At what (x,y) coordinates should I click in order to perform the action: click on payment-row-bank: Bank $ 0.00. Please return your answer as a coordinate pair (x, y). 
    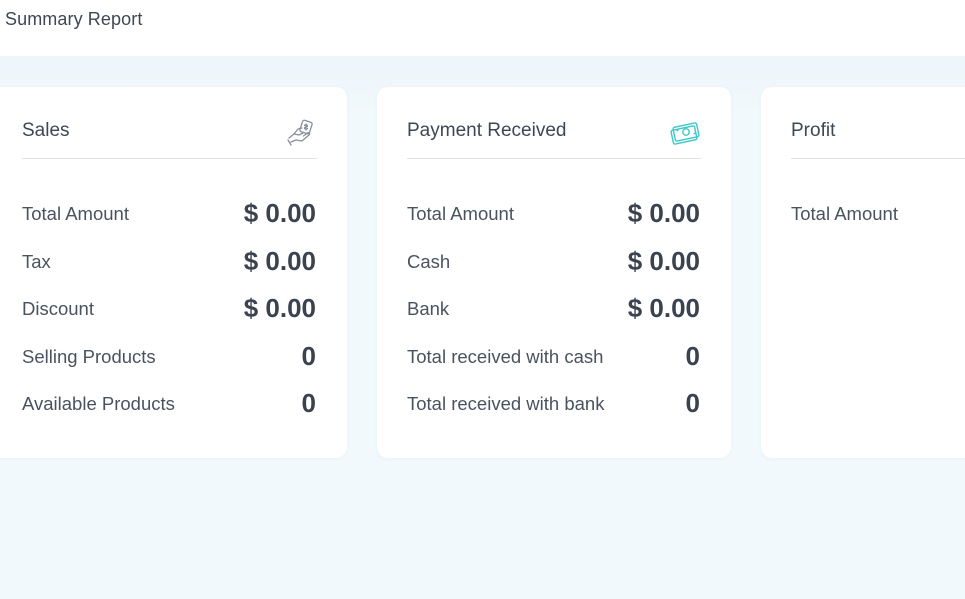
    Looking at the image, I should click on (553, 317).